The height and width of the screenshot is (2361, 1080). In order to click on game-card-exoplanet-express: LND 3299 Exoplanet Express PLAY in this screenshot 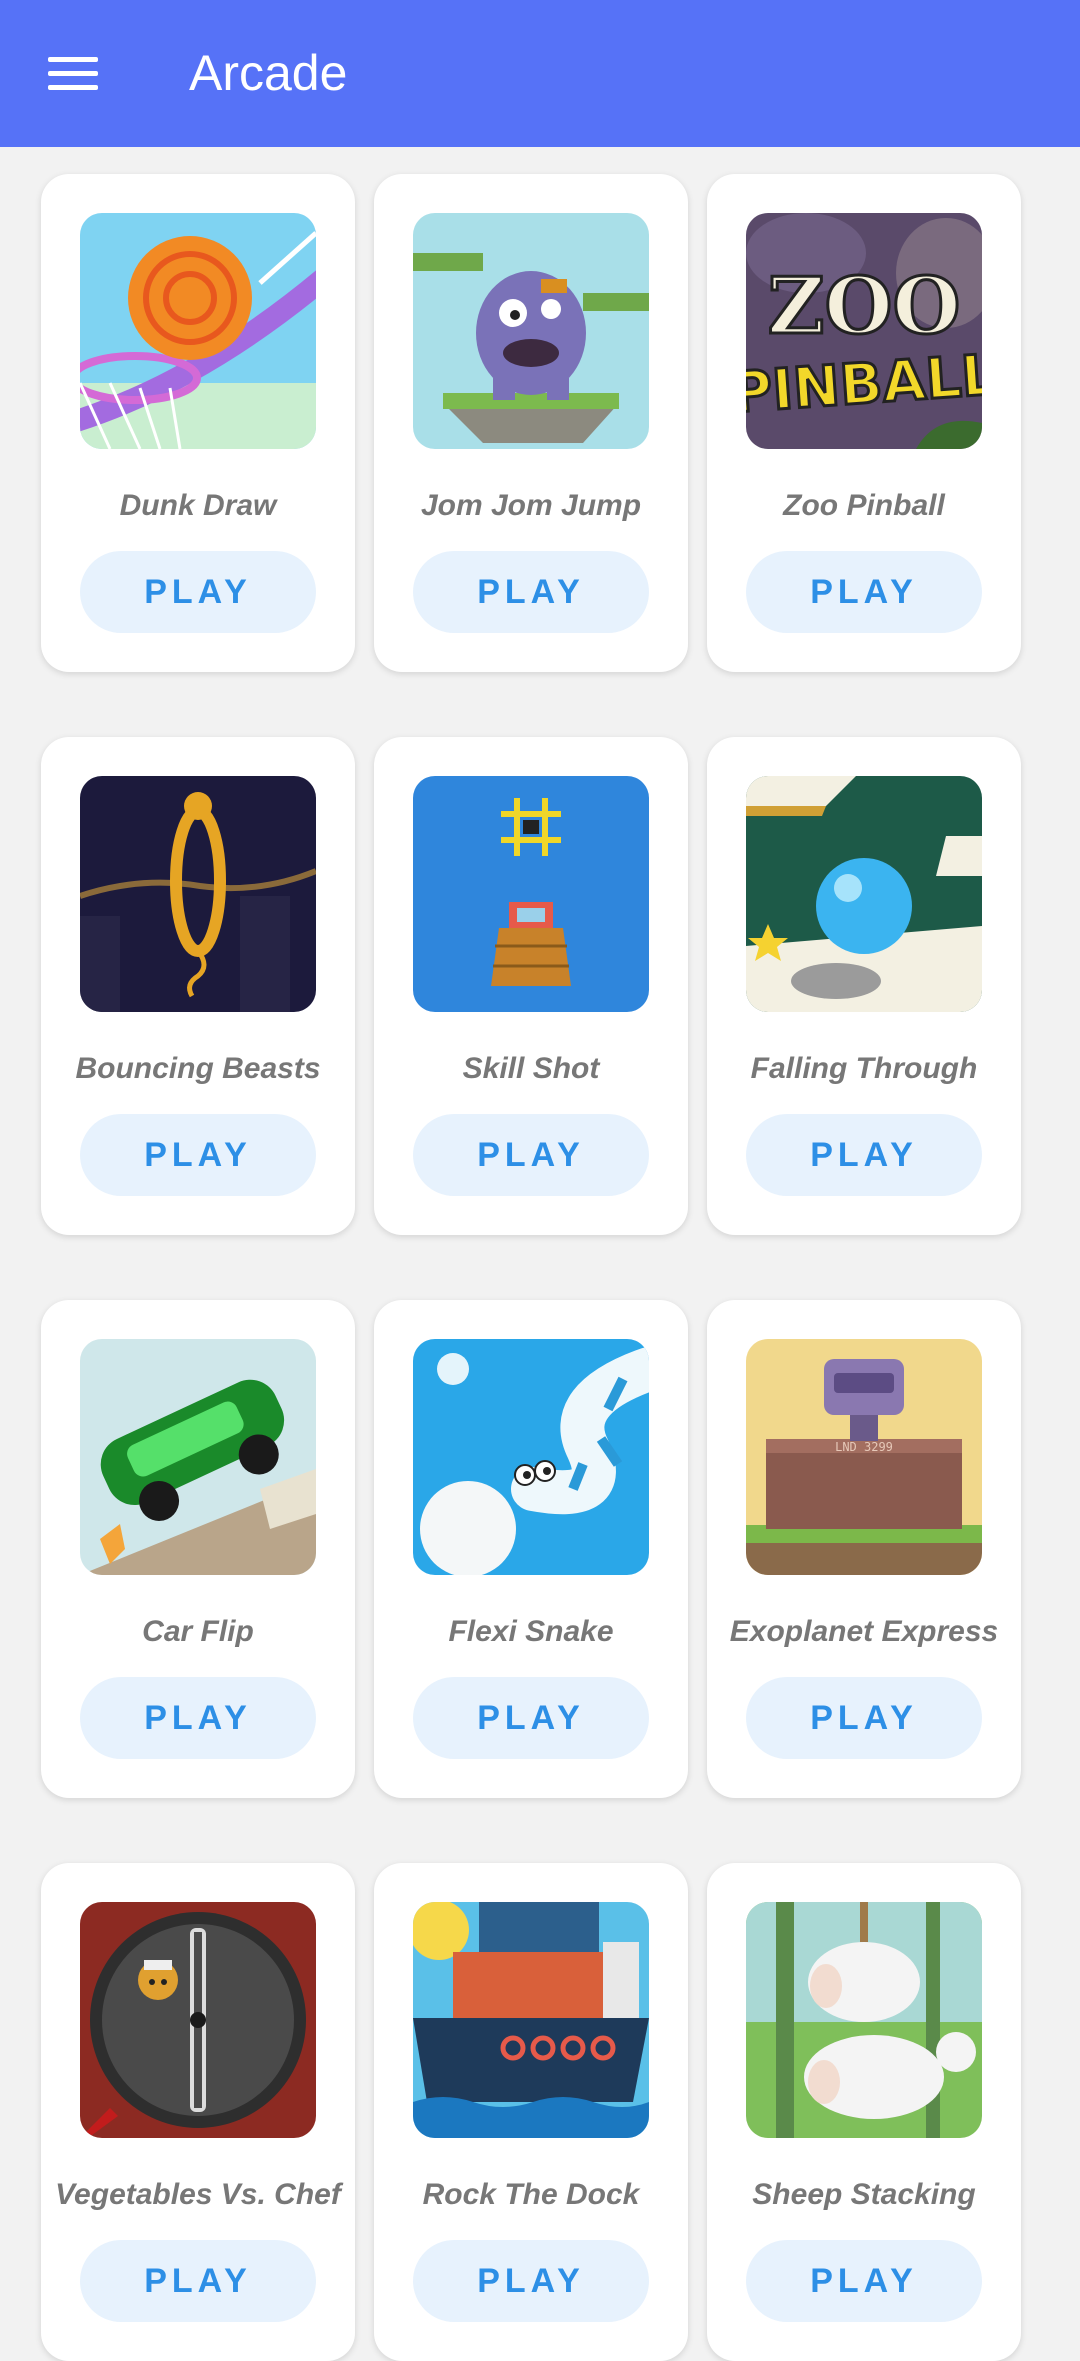, I will do `click(864, 1549)`.